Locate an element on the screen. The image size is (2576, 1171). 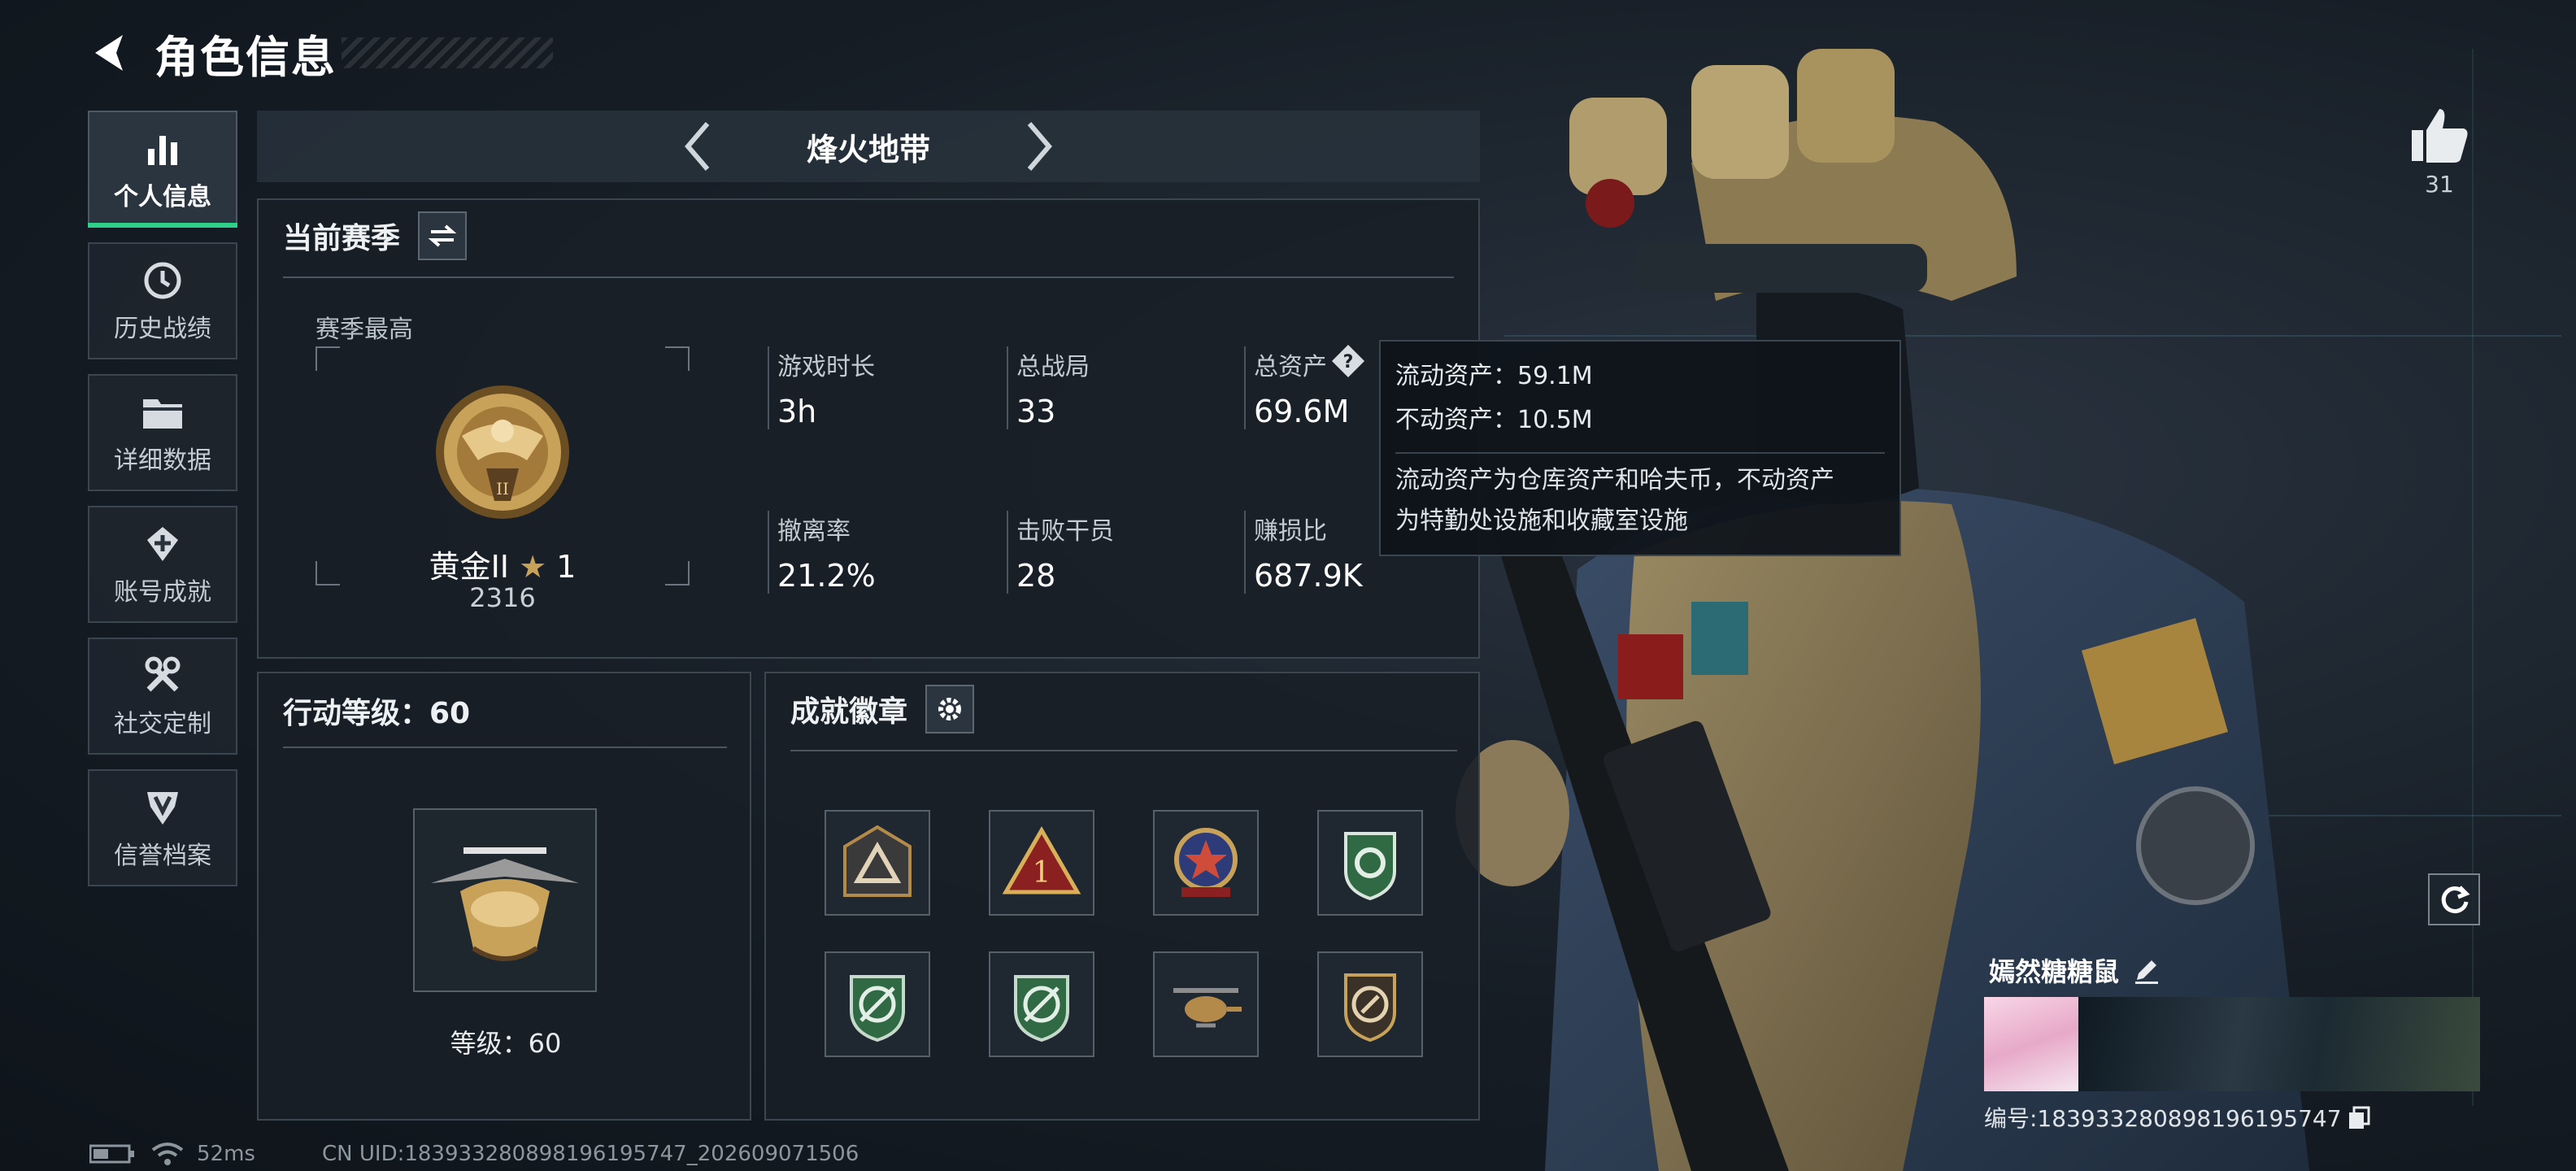
badge-settings-button is located at coordinates (950, 709).